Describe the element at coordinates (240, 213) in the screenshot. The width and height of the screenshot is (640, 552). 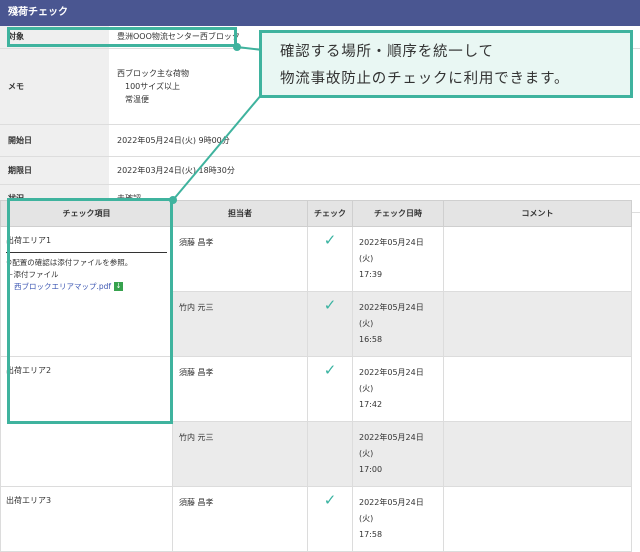
I see `col-header-person: 担当者` at that location.